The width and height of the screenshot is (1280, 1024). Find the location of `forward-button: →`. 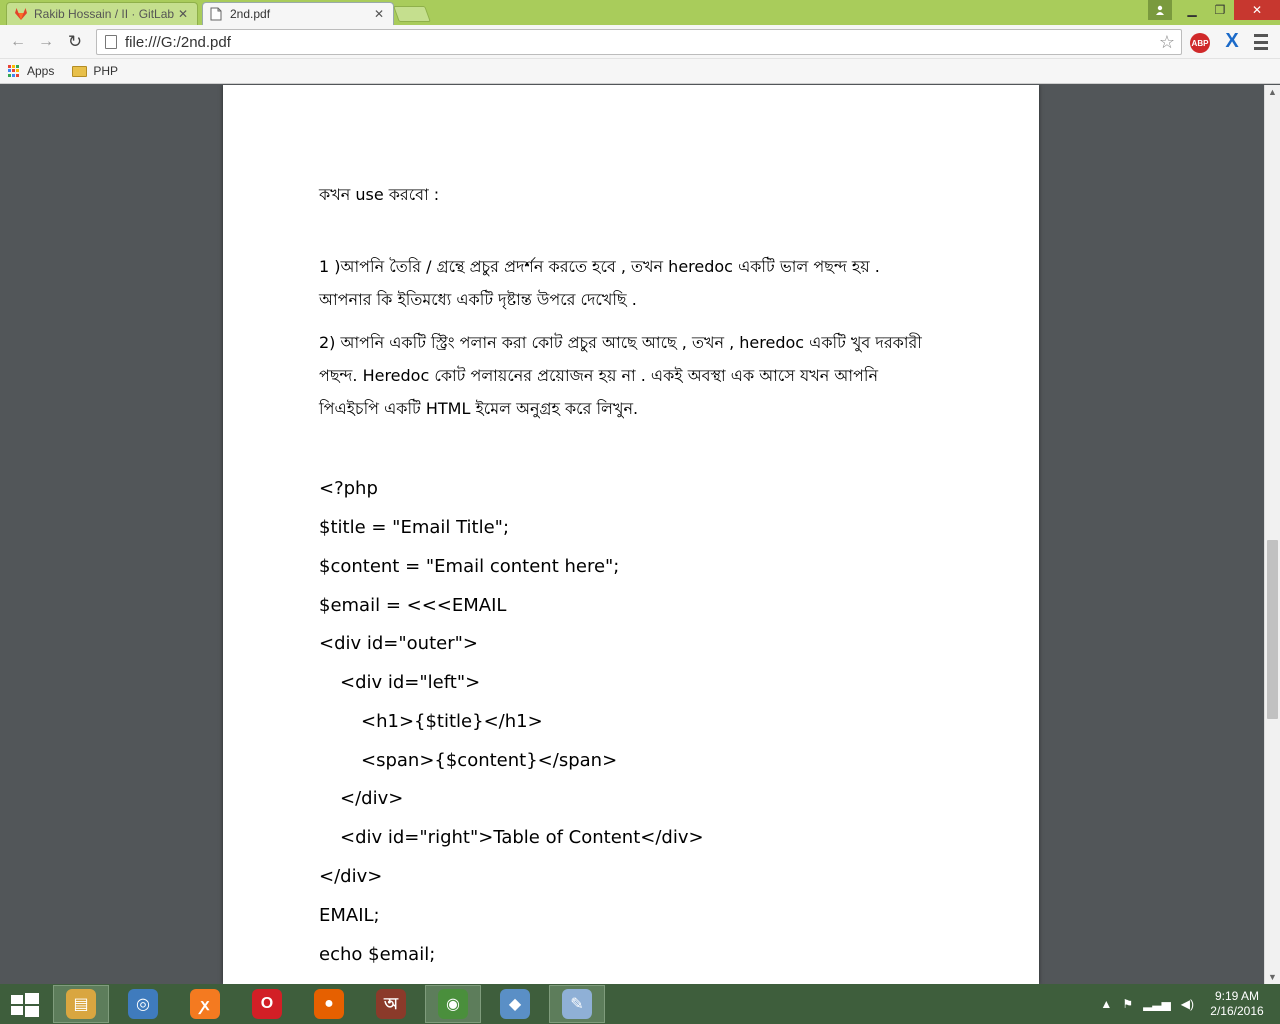

forward-button: → is located at coordinates (46, 42).